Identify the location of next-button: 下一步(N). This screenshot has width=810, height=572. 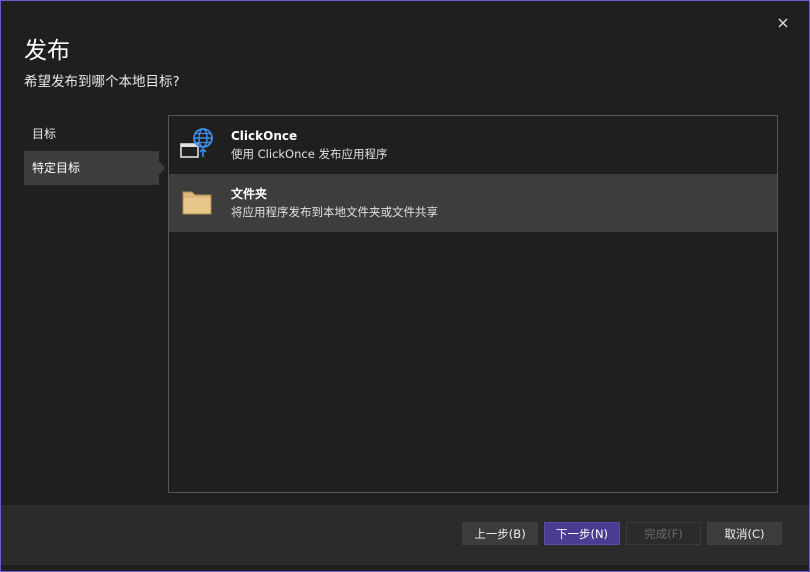
(582, 533).